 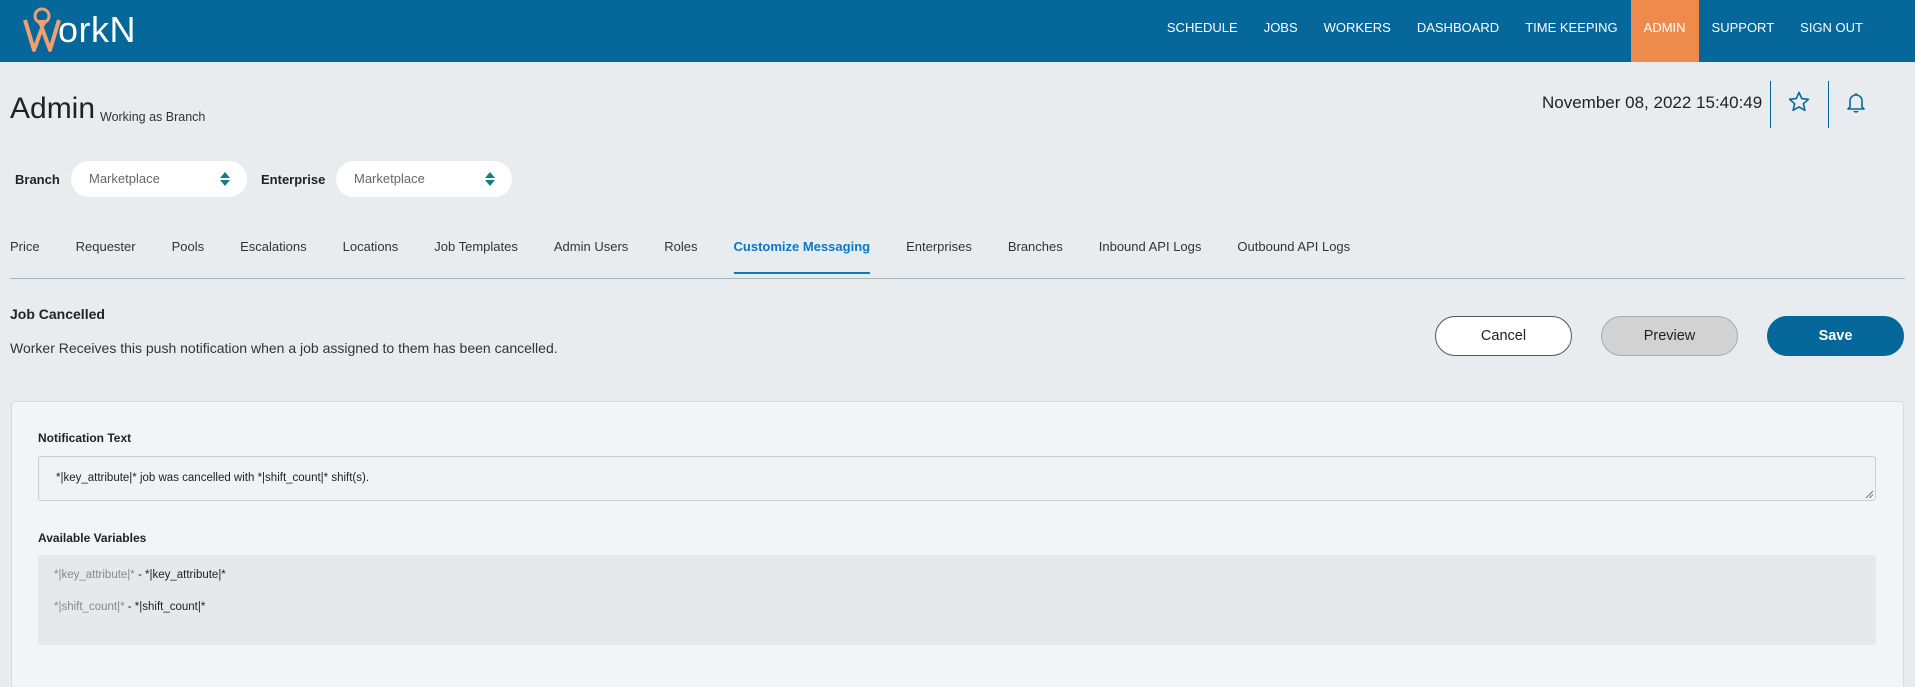 What do you see at coordinates (1743, 31) in the screenshot?
I see `nav-support: SUPPORT` at bounding box center [1743, 31].